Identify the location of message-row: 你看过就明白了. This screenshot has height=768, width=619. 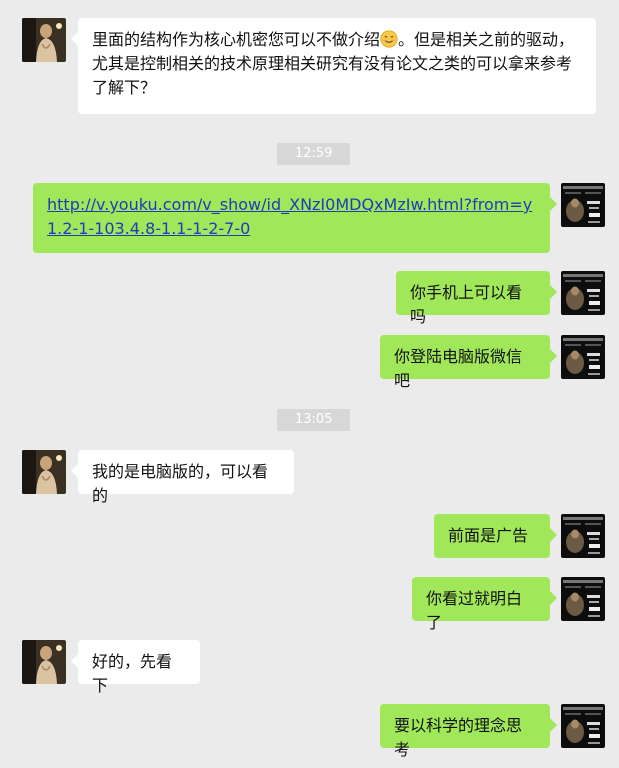
(309, 604).